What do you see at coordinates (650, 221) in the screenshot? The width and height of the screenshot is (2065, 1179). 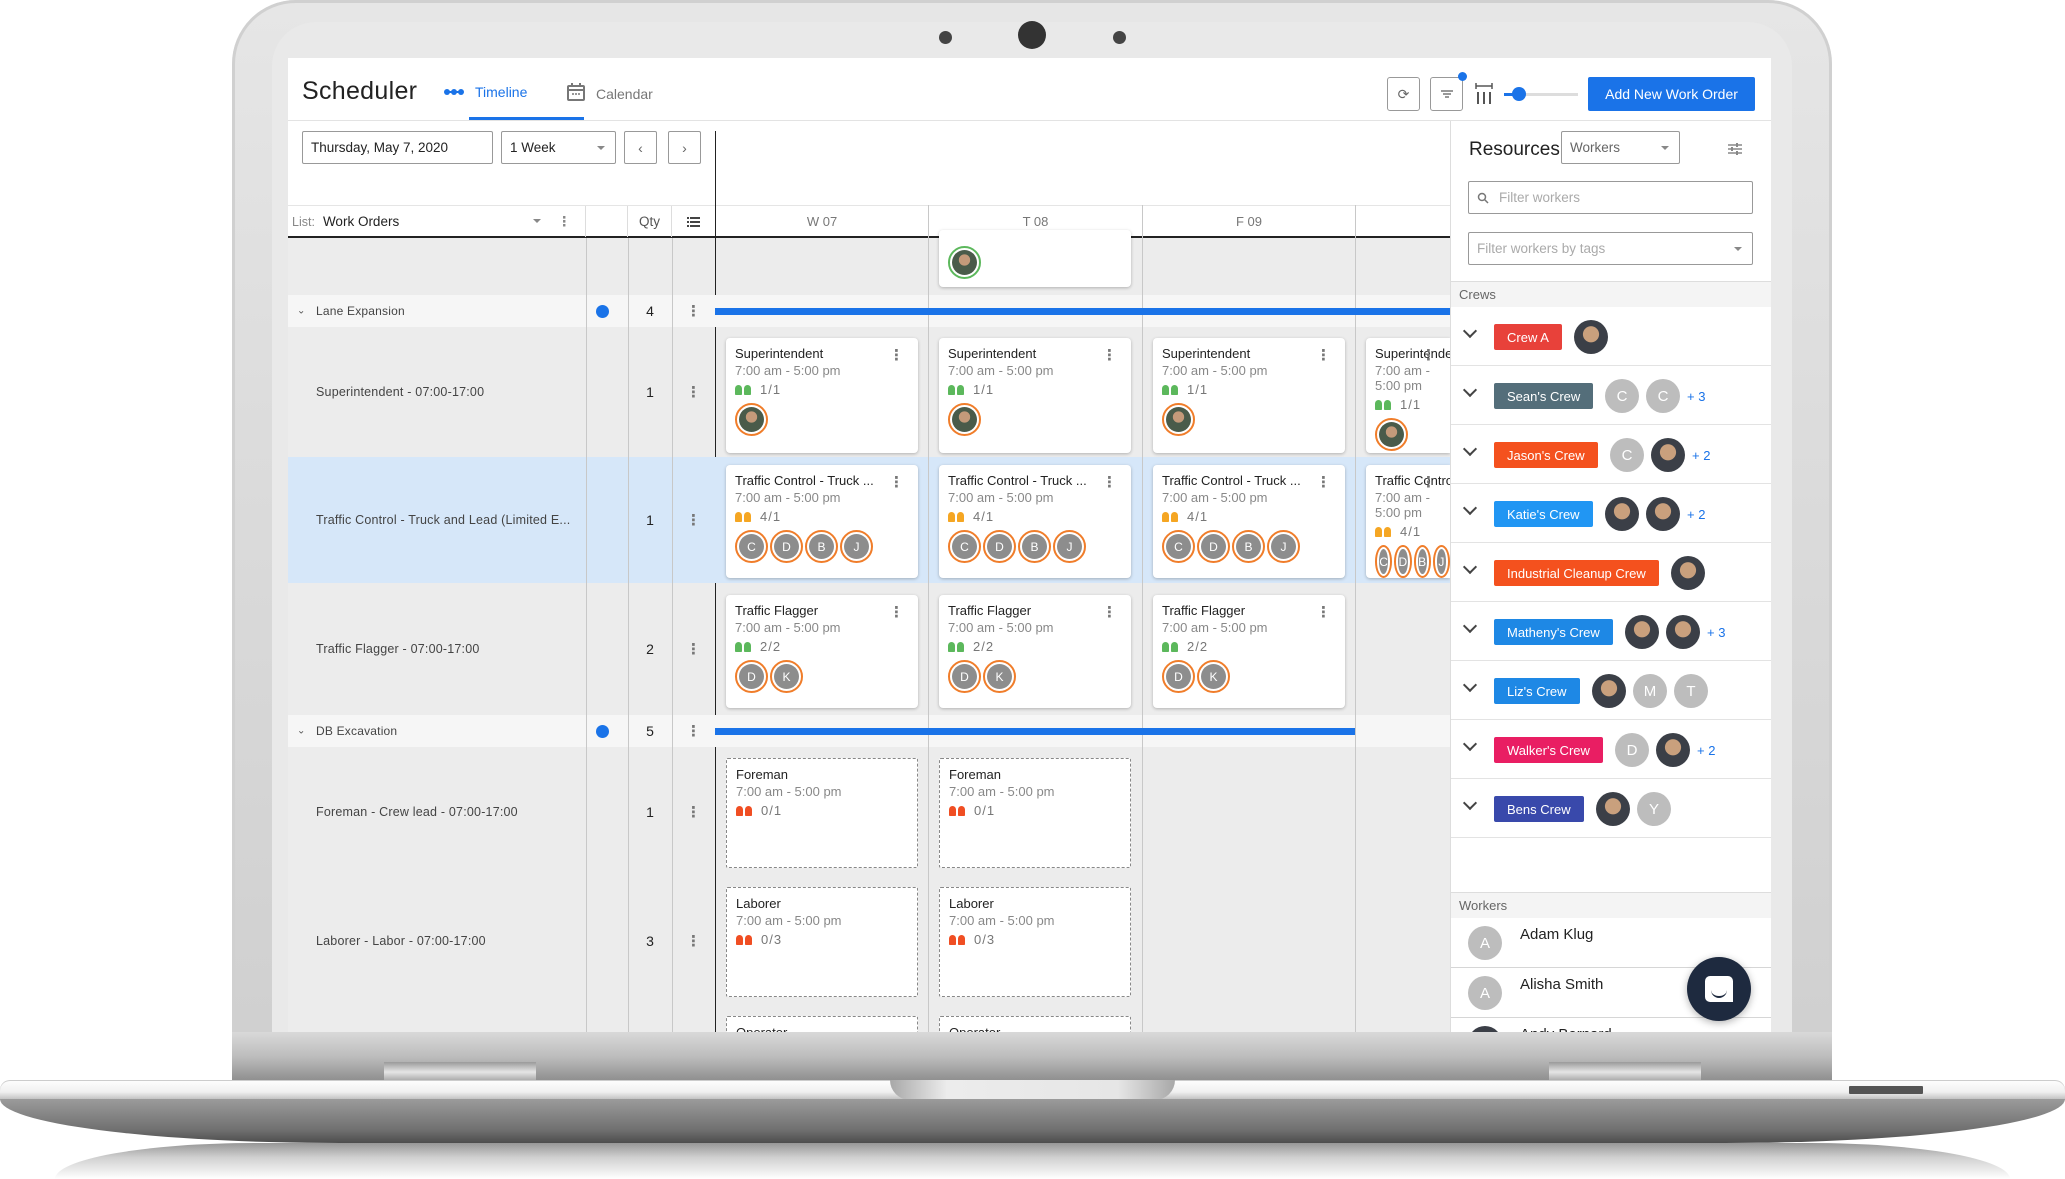 I see `qty-column-header: Qty` at bounding box center [650, 221].